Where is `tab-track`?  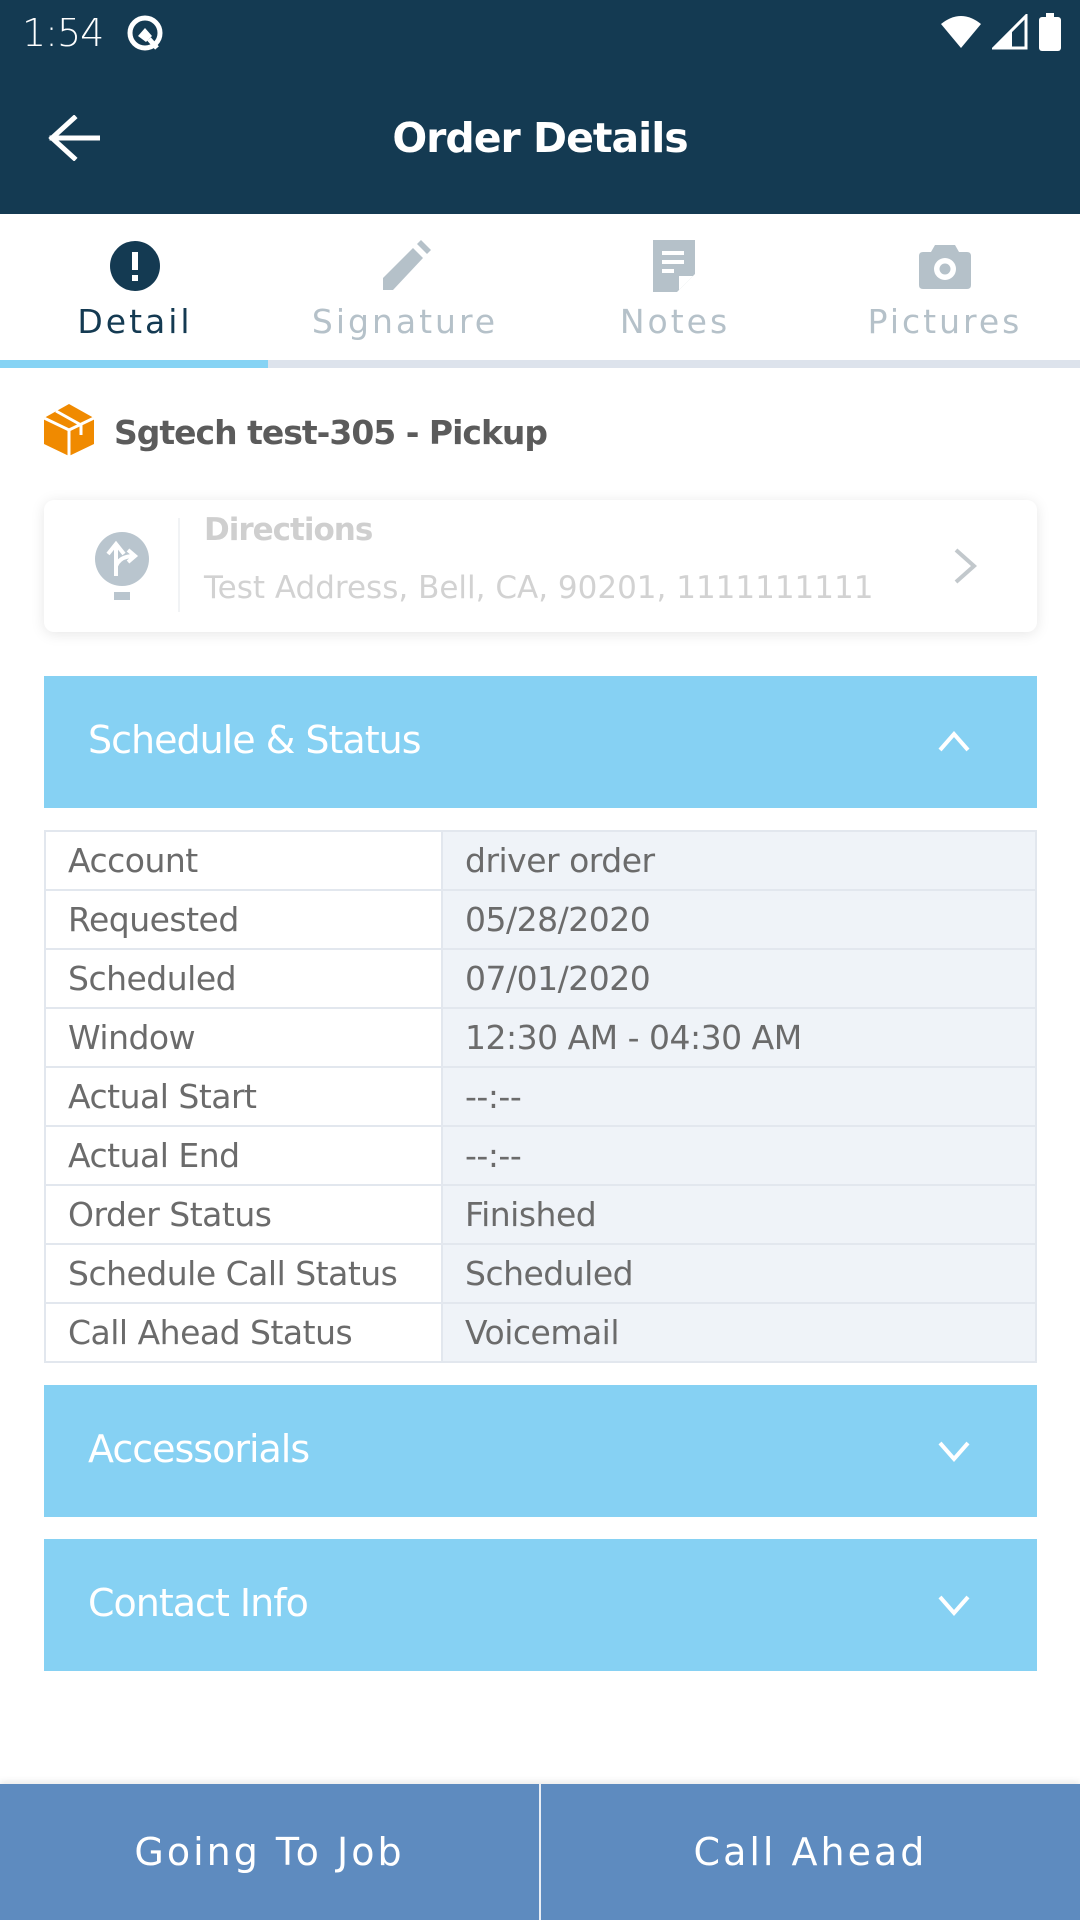
tab-track is located at coordinates (540, 364).